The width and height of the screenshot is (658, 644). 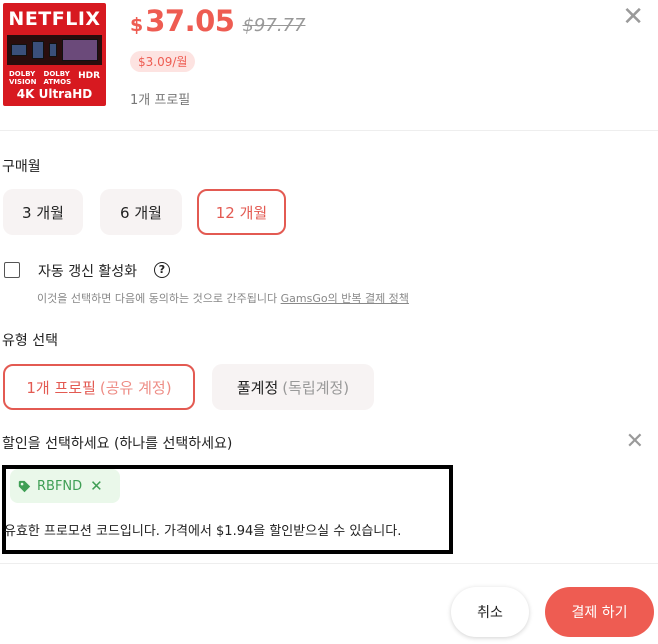 I want to click on cancel-label: 취소, so click(x=490, y=613).